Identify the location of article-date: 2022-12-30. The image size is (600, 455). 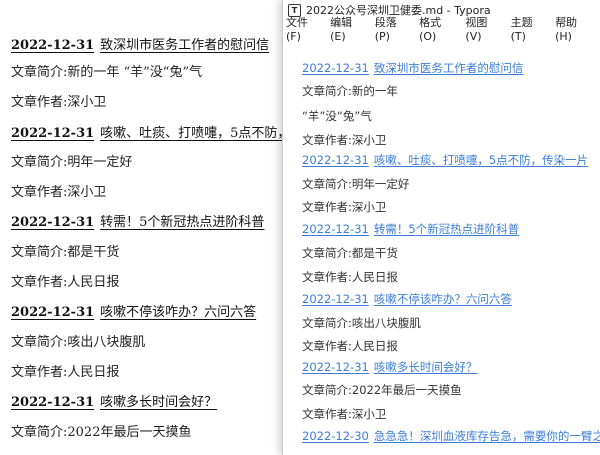
(335, 436).